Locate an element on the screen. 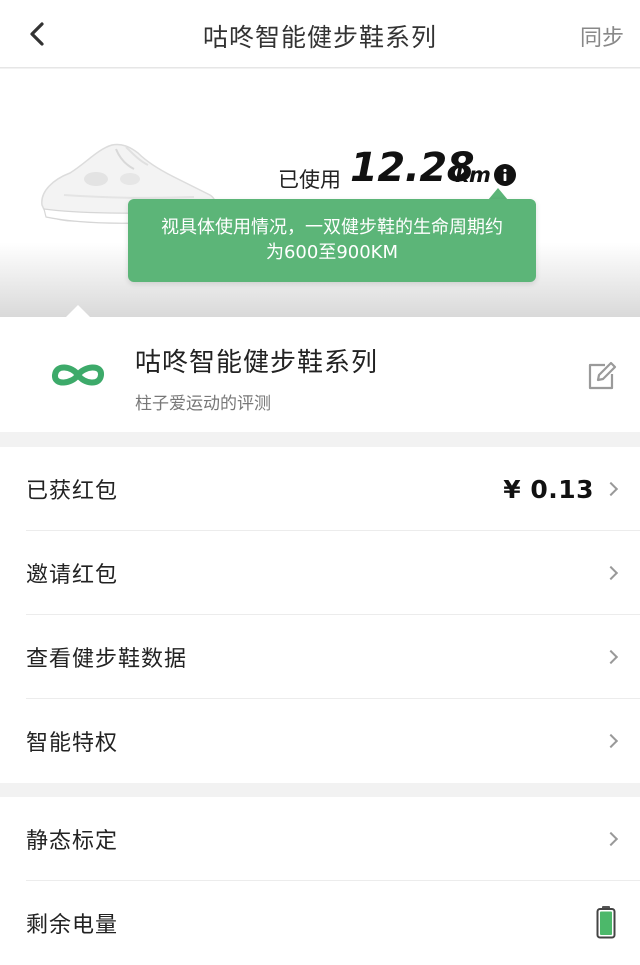 The height and width of the screenshot is (965, 640). nav-bar: 咕咚智能健步鞋系列 同步 is located at coordinates (320, 34).